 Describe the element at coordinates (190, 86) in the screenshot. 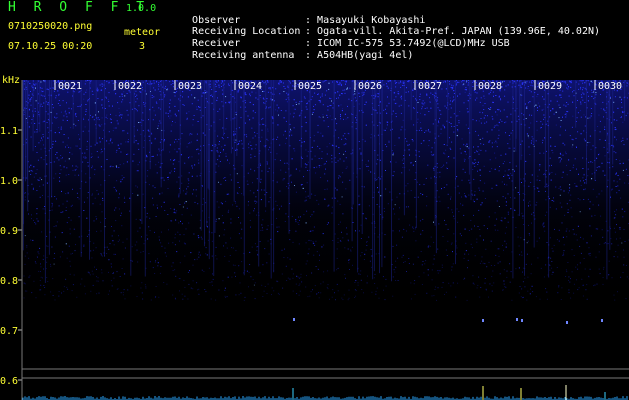

I see `x-tick-label: 0023` at that location.